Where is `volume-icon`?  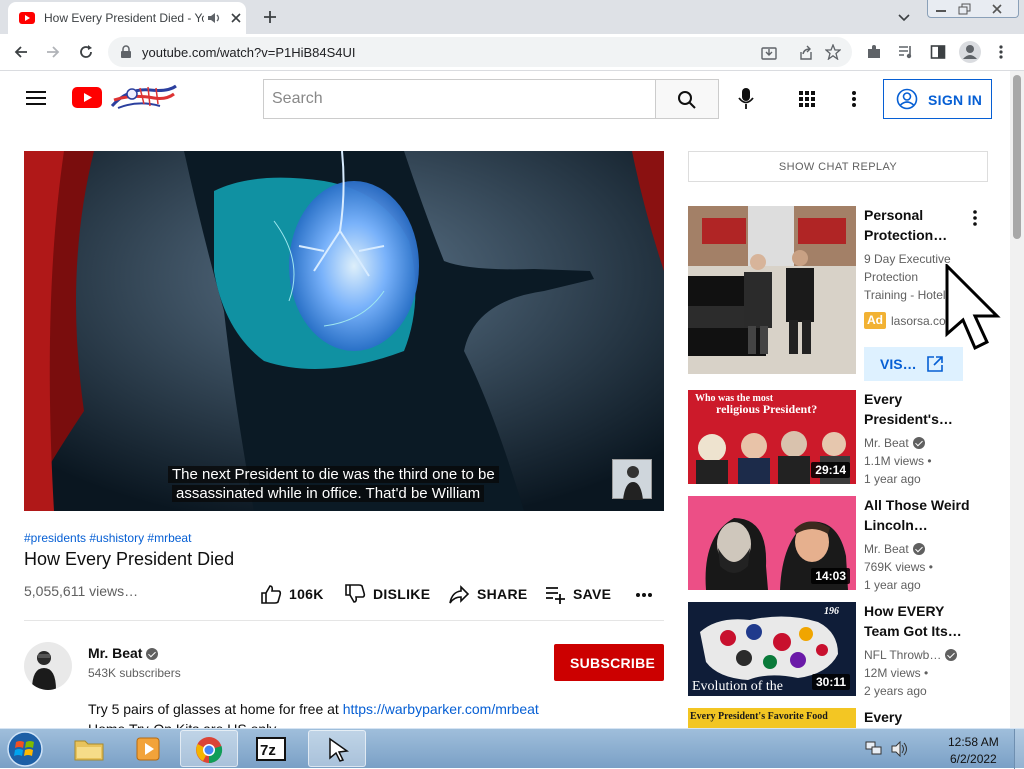
volume-icon is located at coordinates (900, 749).